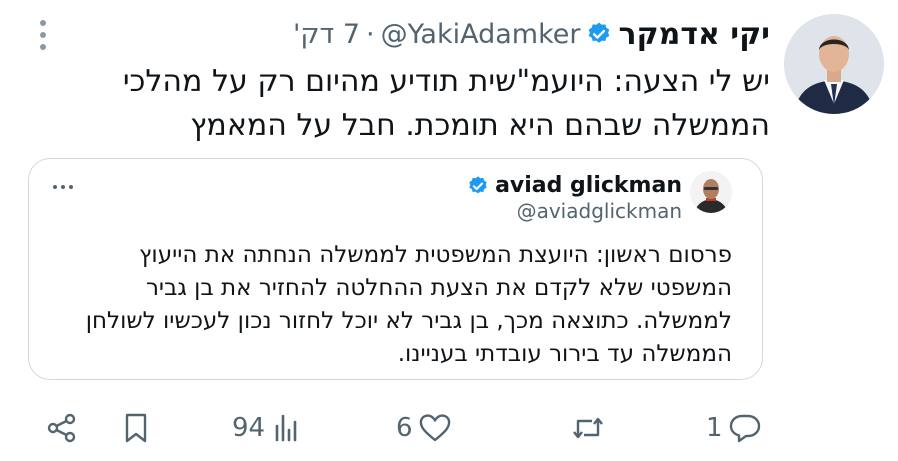 The image size is (898, 461). What do you see at coordinates (834, 64) in the screenshot?
I see `avatar` at bounding box center [834, 64].